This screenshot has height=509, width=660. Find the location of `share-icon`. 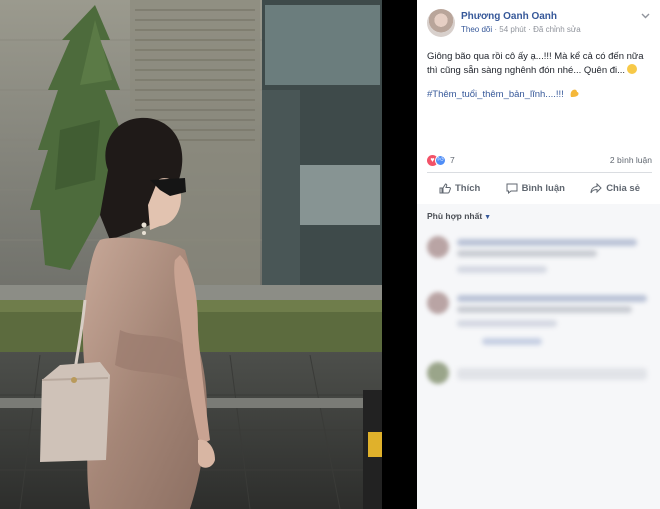

share-icon is located at coordinates (596, 187).